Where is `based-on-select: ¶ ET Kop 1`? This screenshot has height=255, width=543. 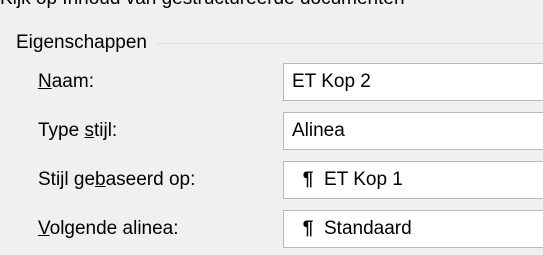 based-on-select: ¶ ET Kop 1 is located at coordinates (413, 180).